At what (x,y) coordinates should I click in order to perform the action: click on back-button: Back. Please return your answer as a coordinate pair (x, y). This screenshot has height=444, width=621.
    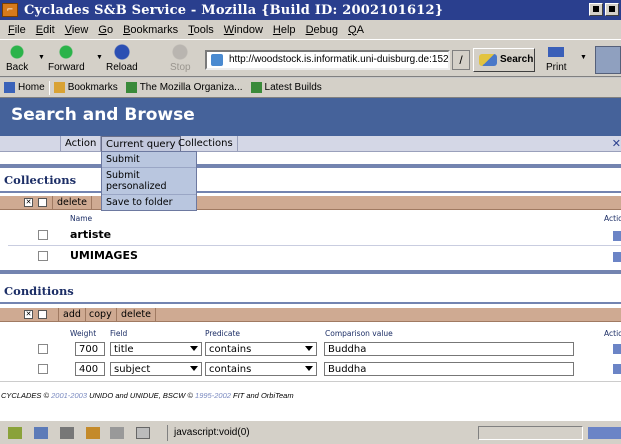
    Looking at the image, I should click on (17, 58).